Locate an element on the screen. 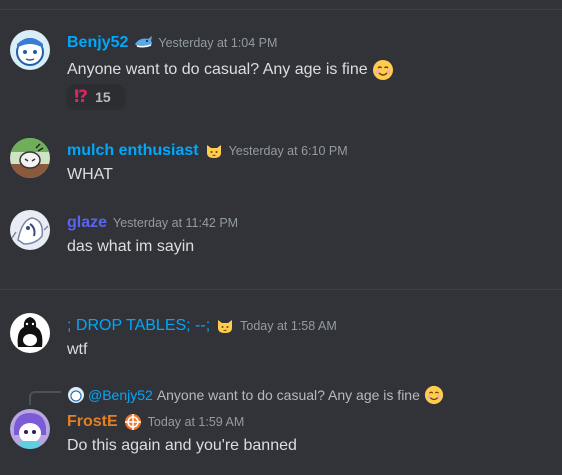  reply-connector is located at coordinates (45, 398).